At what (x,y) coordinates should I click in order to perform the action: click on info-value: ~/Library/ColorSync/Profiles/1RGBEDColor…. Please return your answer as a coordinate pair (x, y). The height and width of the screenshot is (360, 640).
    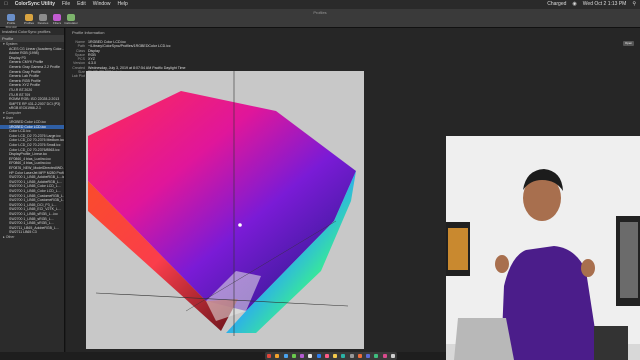
    Looking at the image, I should click on (129, 46).